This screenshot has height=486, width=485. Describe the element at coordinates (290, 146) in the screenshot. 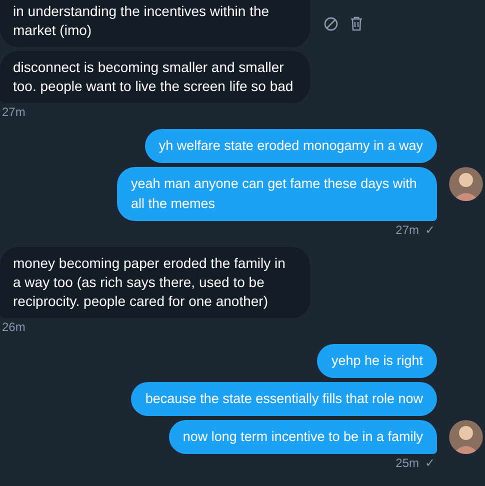

I see `sent-message: yh welfare state eroded monogamy in a way` at that location.